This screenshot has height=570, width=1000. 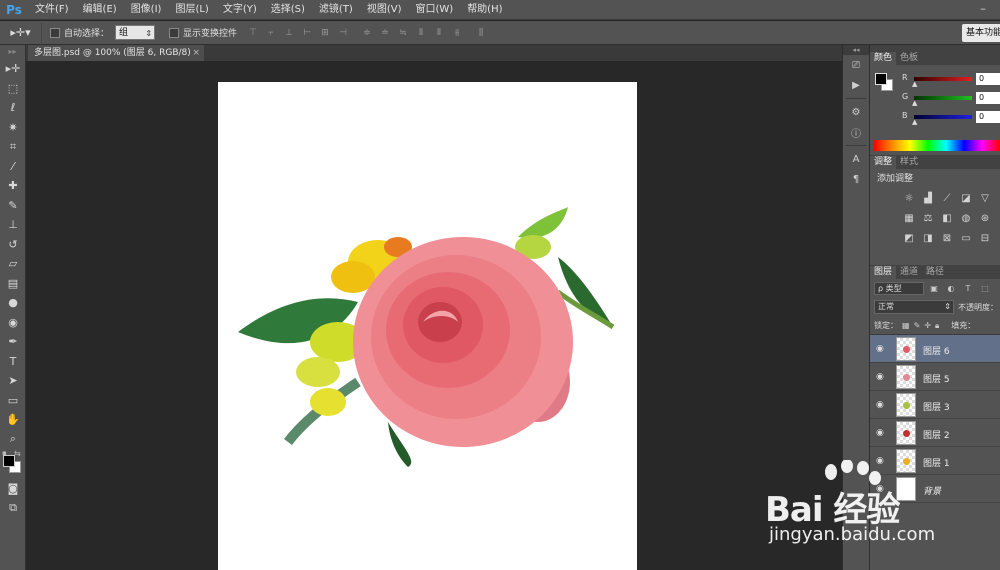 What do you see at coordinates (988, 98) in the screenshot?
I see `green-channel-value: 0` at bounding box center [988, 98].